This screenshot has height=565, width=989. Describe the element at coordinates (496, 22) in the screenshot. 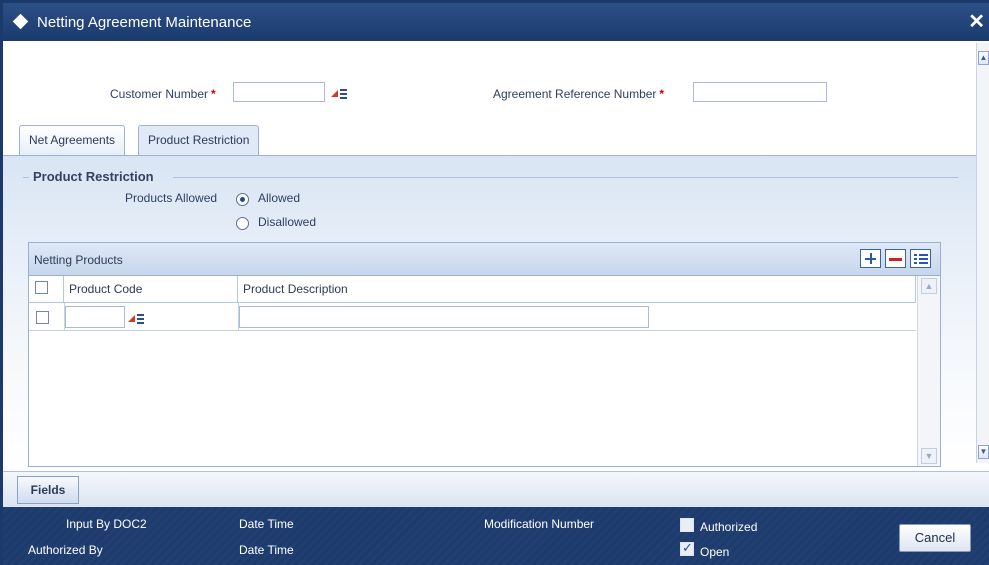

I see `title-bar: Netting Agreement Maintenance ✕` at that location.